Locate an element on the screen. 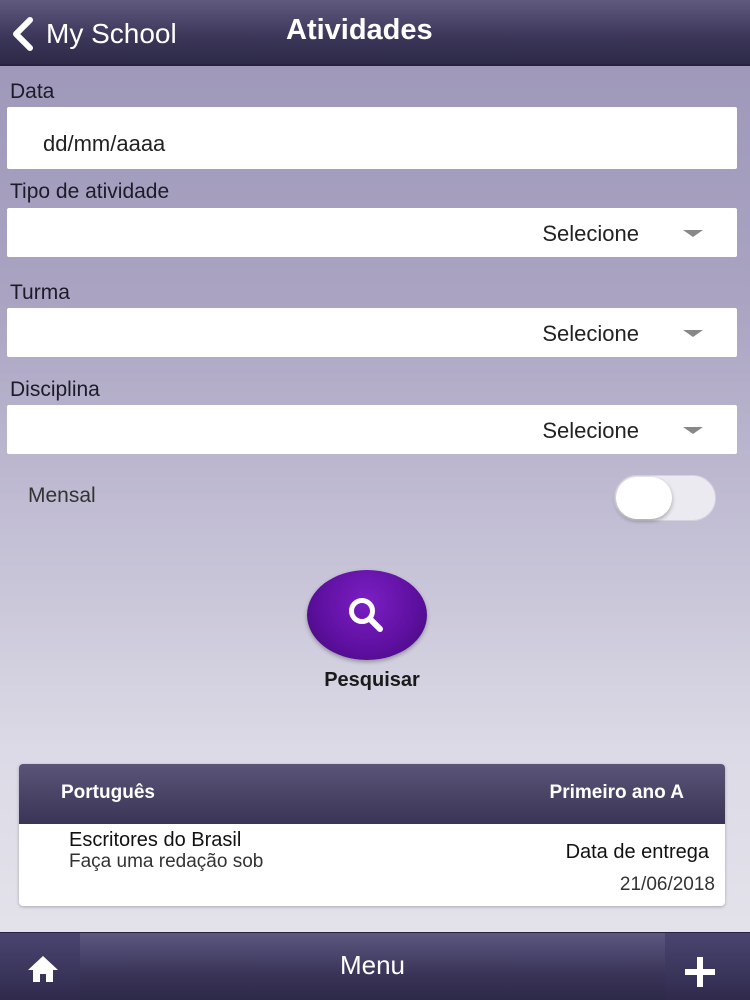  card-class: Primeiro ano A is located at coordinates (616, 792).